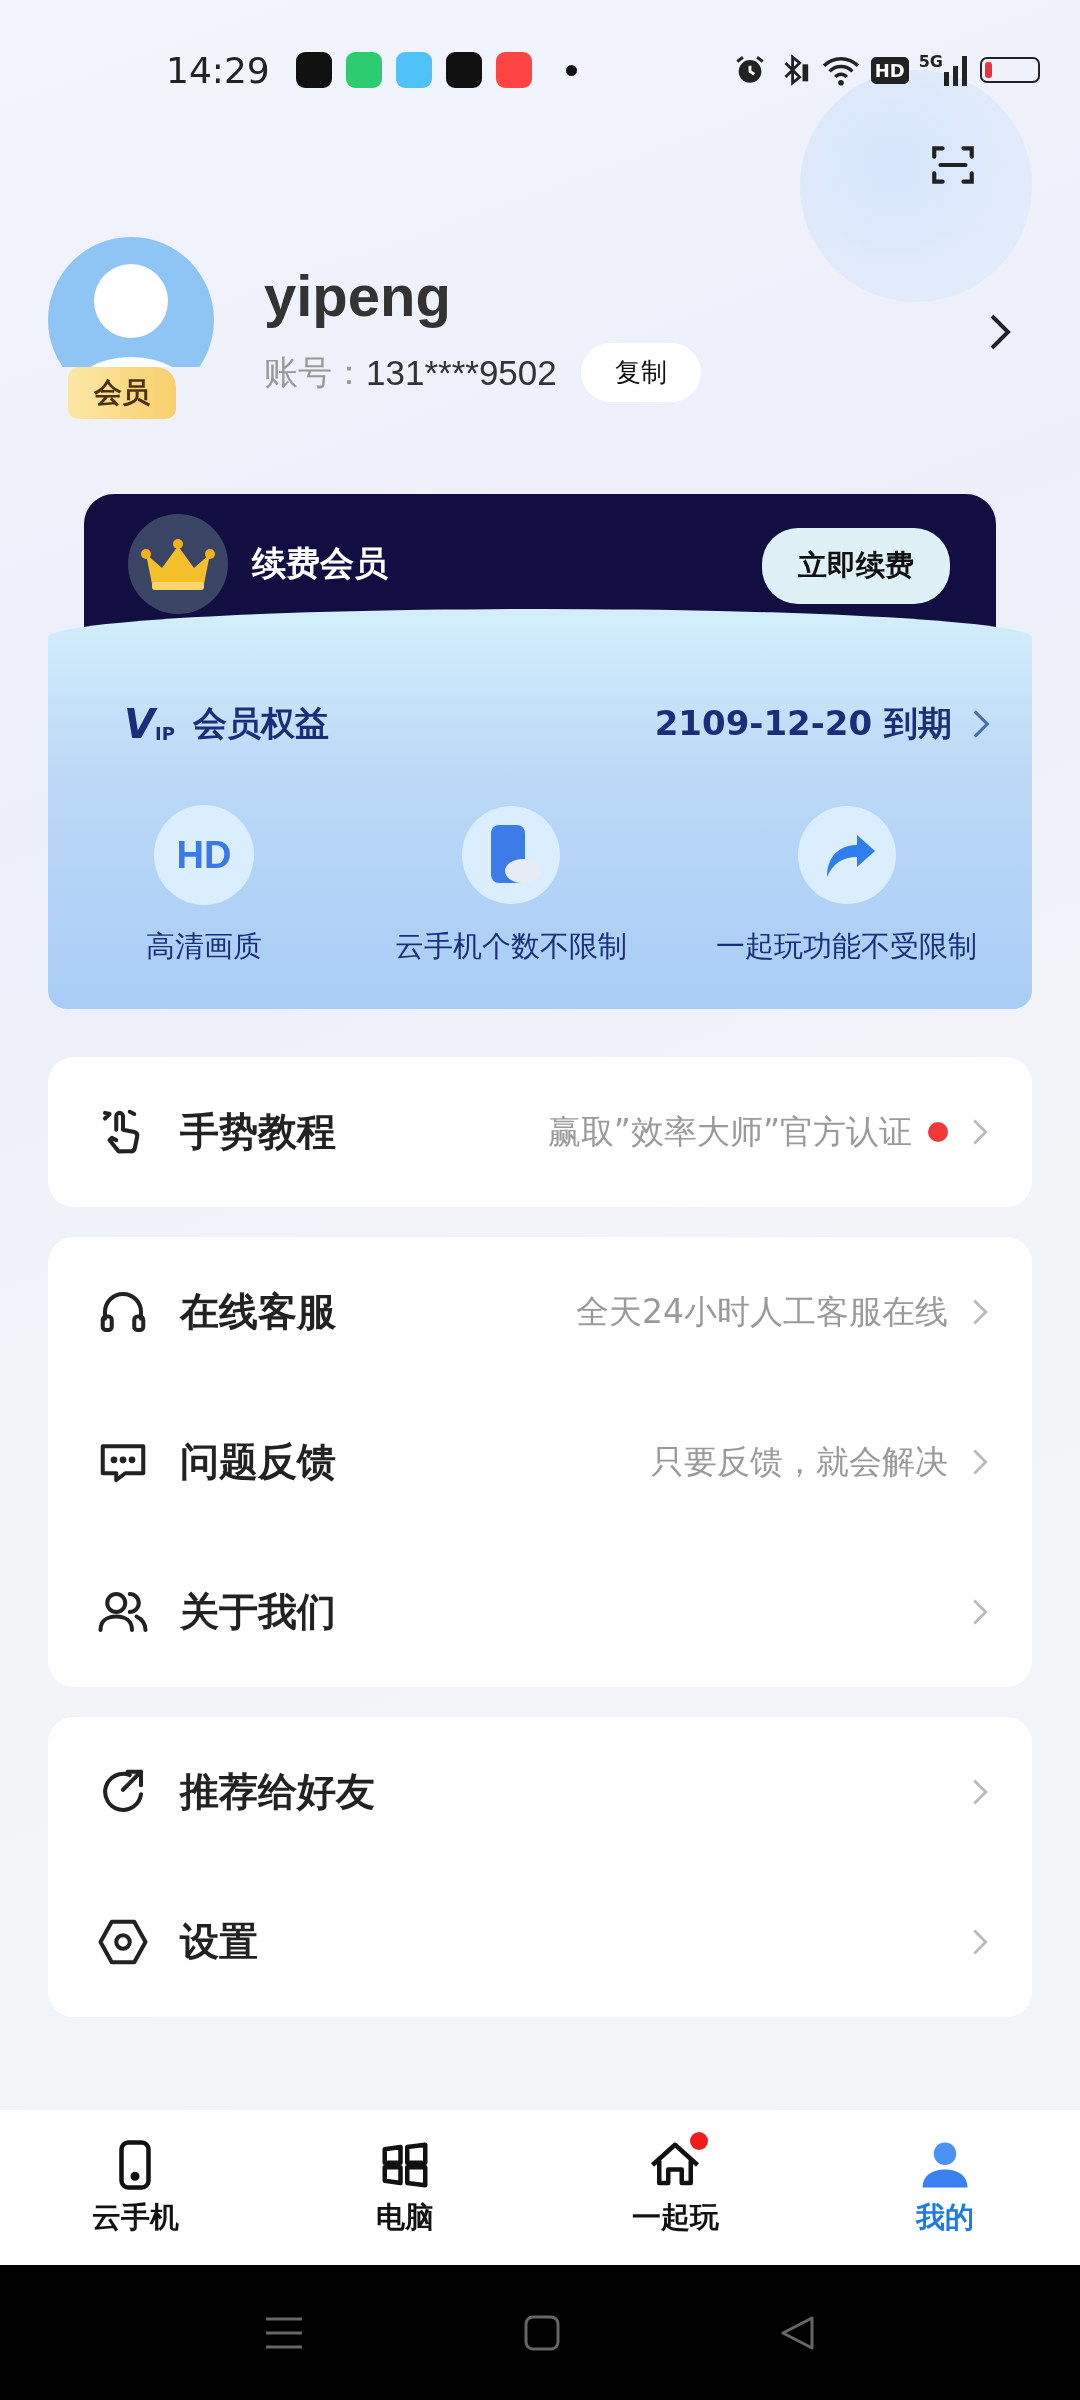 Image resolution: width=1080 pixels, height=2400 pixels. Describe the element at coordinates (315, 372) in the screenshot. I see `account-label: 账号：` at that location.